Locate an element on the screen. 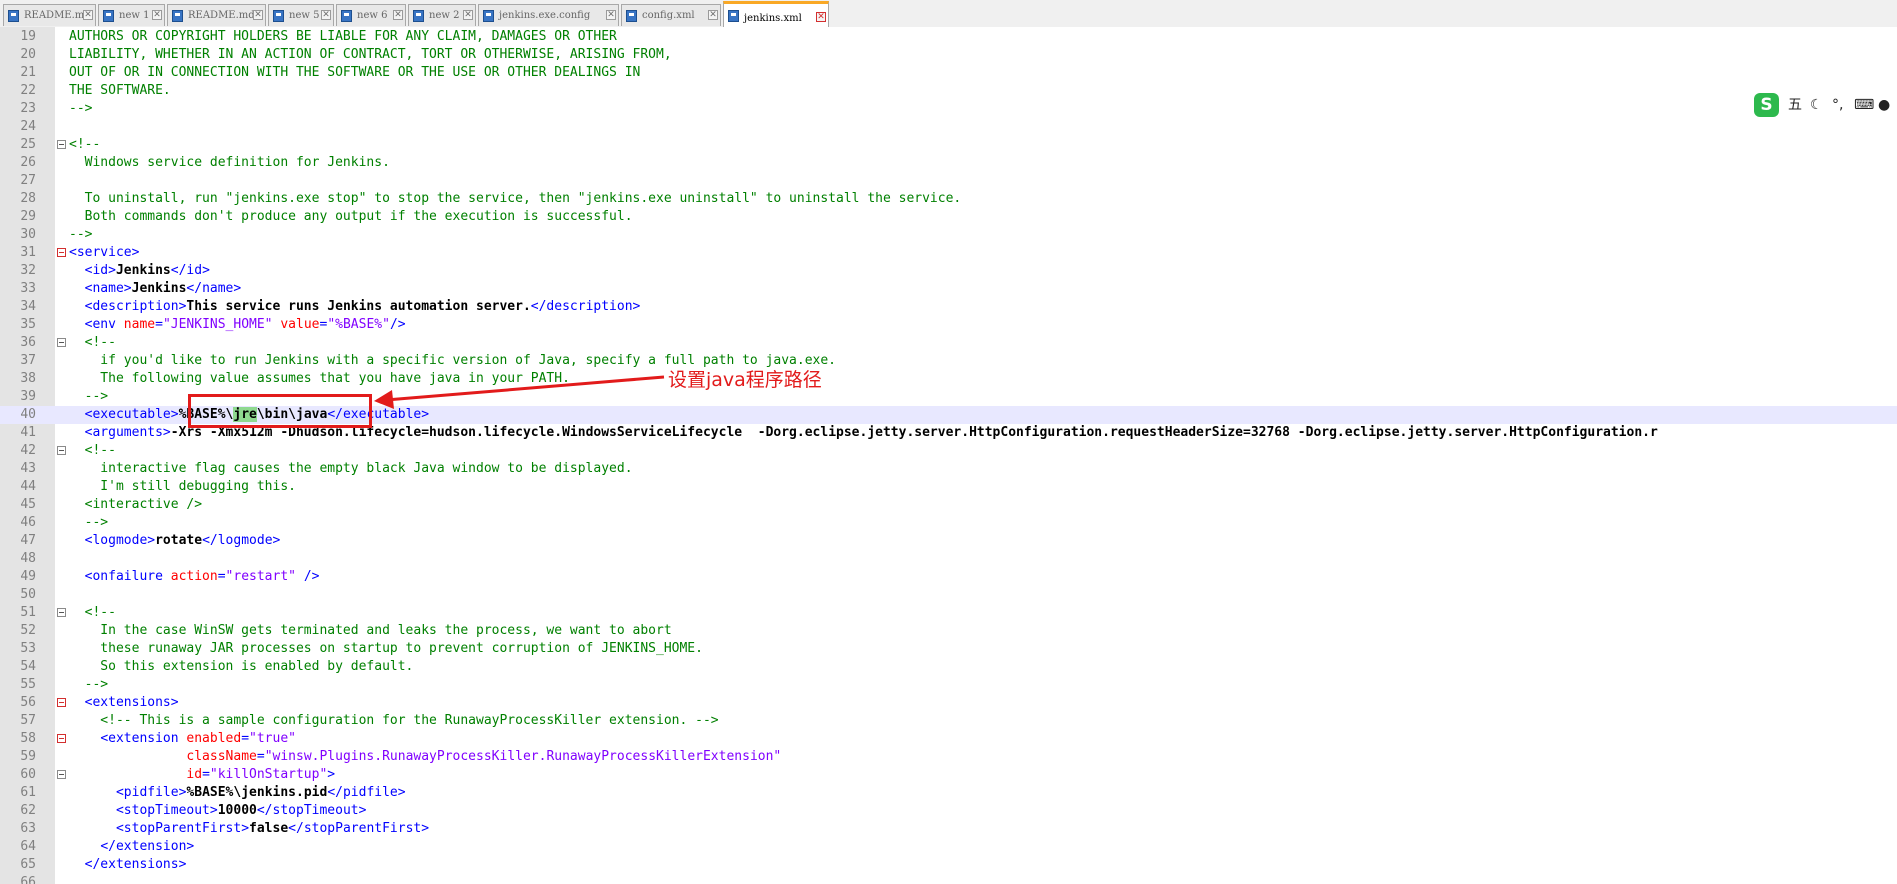 This screenshot has height=884, width=1897. ime-toolbar: S 五 ☾ °, ⌨ ● is located at coordinates (1824, 105).